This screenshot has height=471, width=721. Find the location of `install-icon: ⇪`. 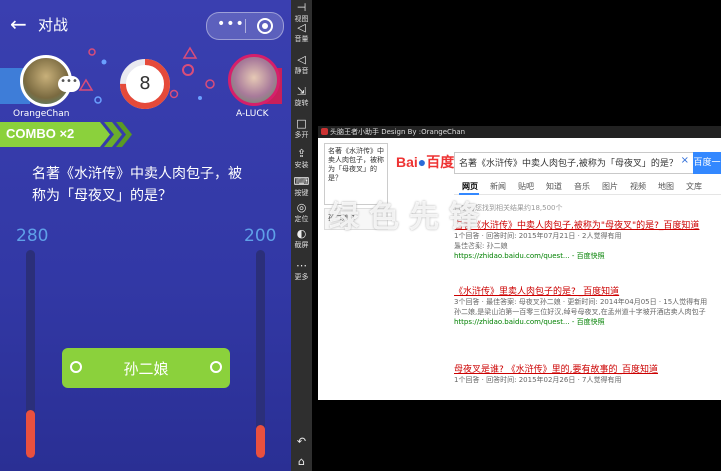

install-icon: ⇪ is located at coordinates (301, 153).